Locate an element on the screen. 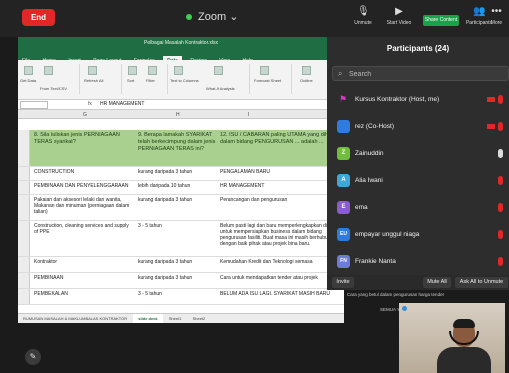  sort-icon is located at coordinates (132, 70).